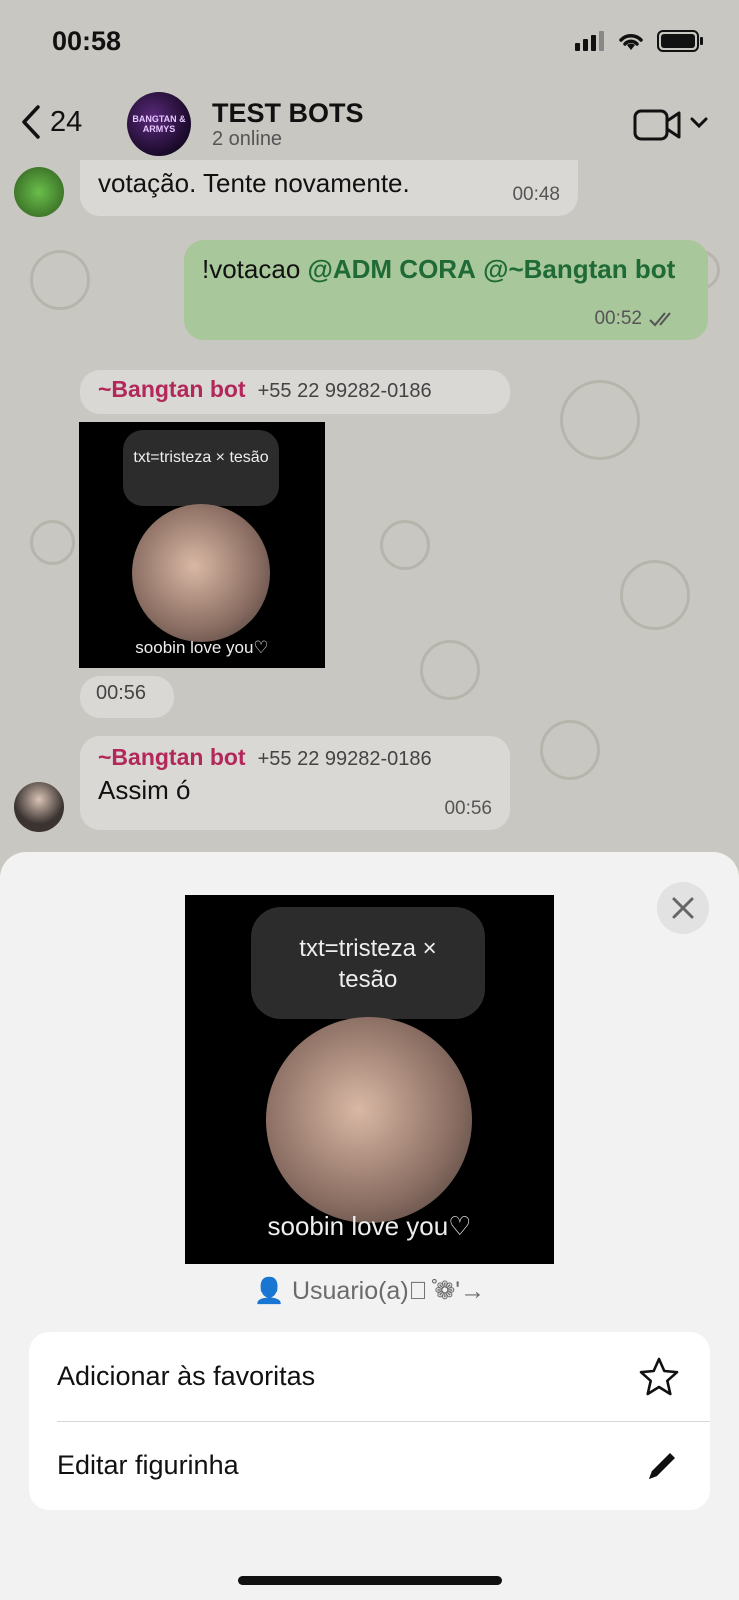 The width and height of the screenshot is (739, 1600). I want to click on message-text: !votacao @ADM CORA @~Bangtan bot, so click(446, 269).